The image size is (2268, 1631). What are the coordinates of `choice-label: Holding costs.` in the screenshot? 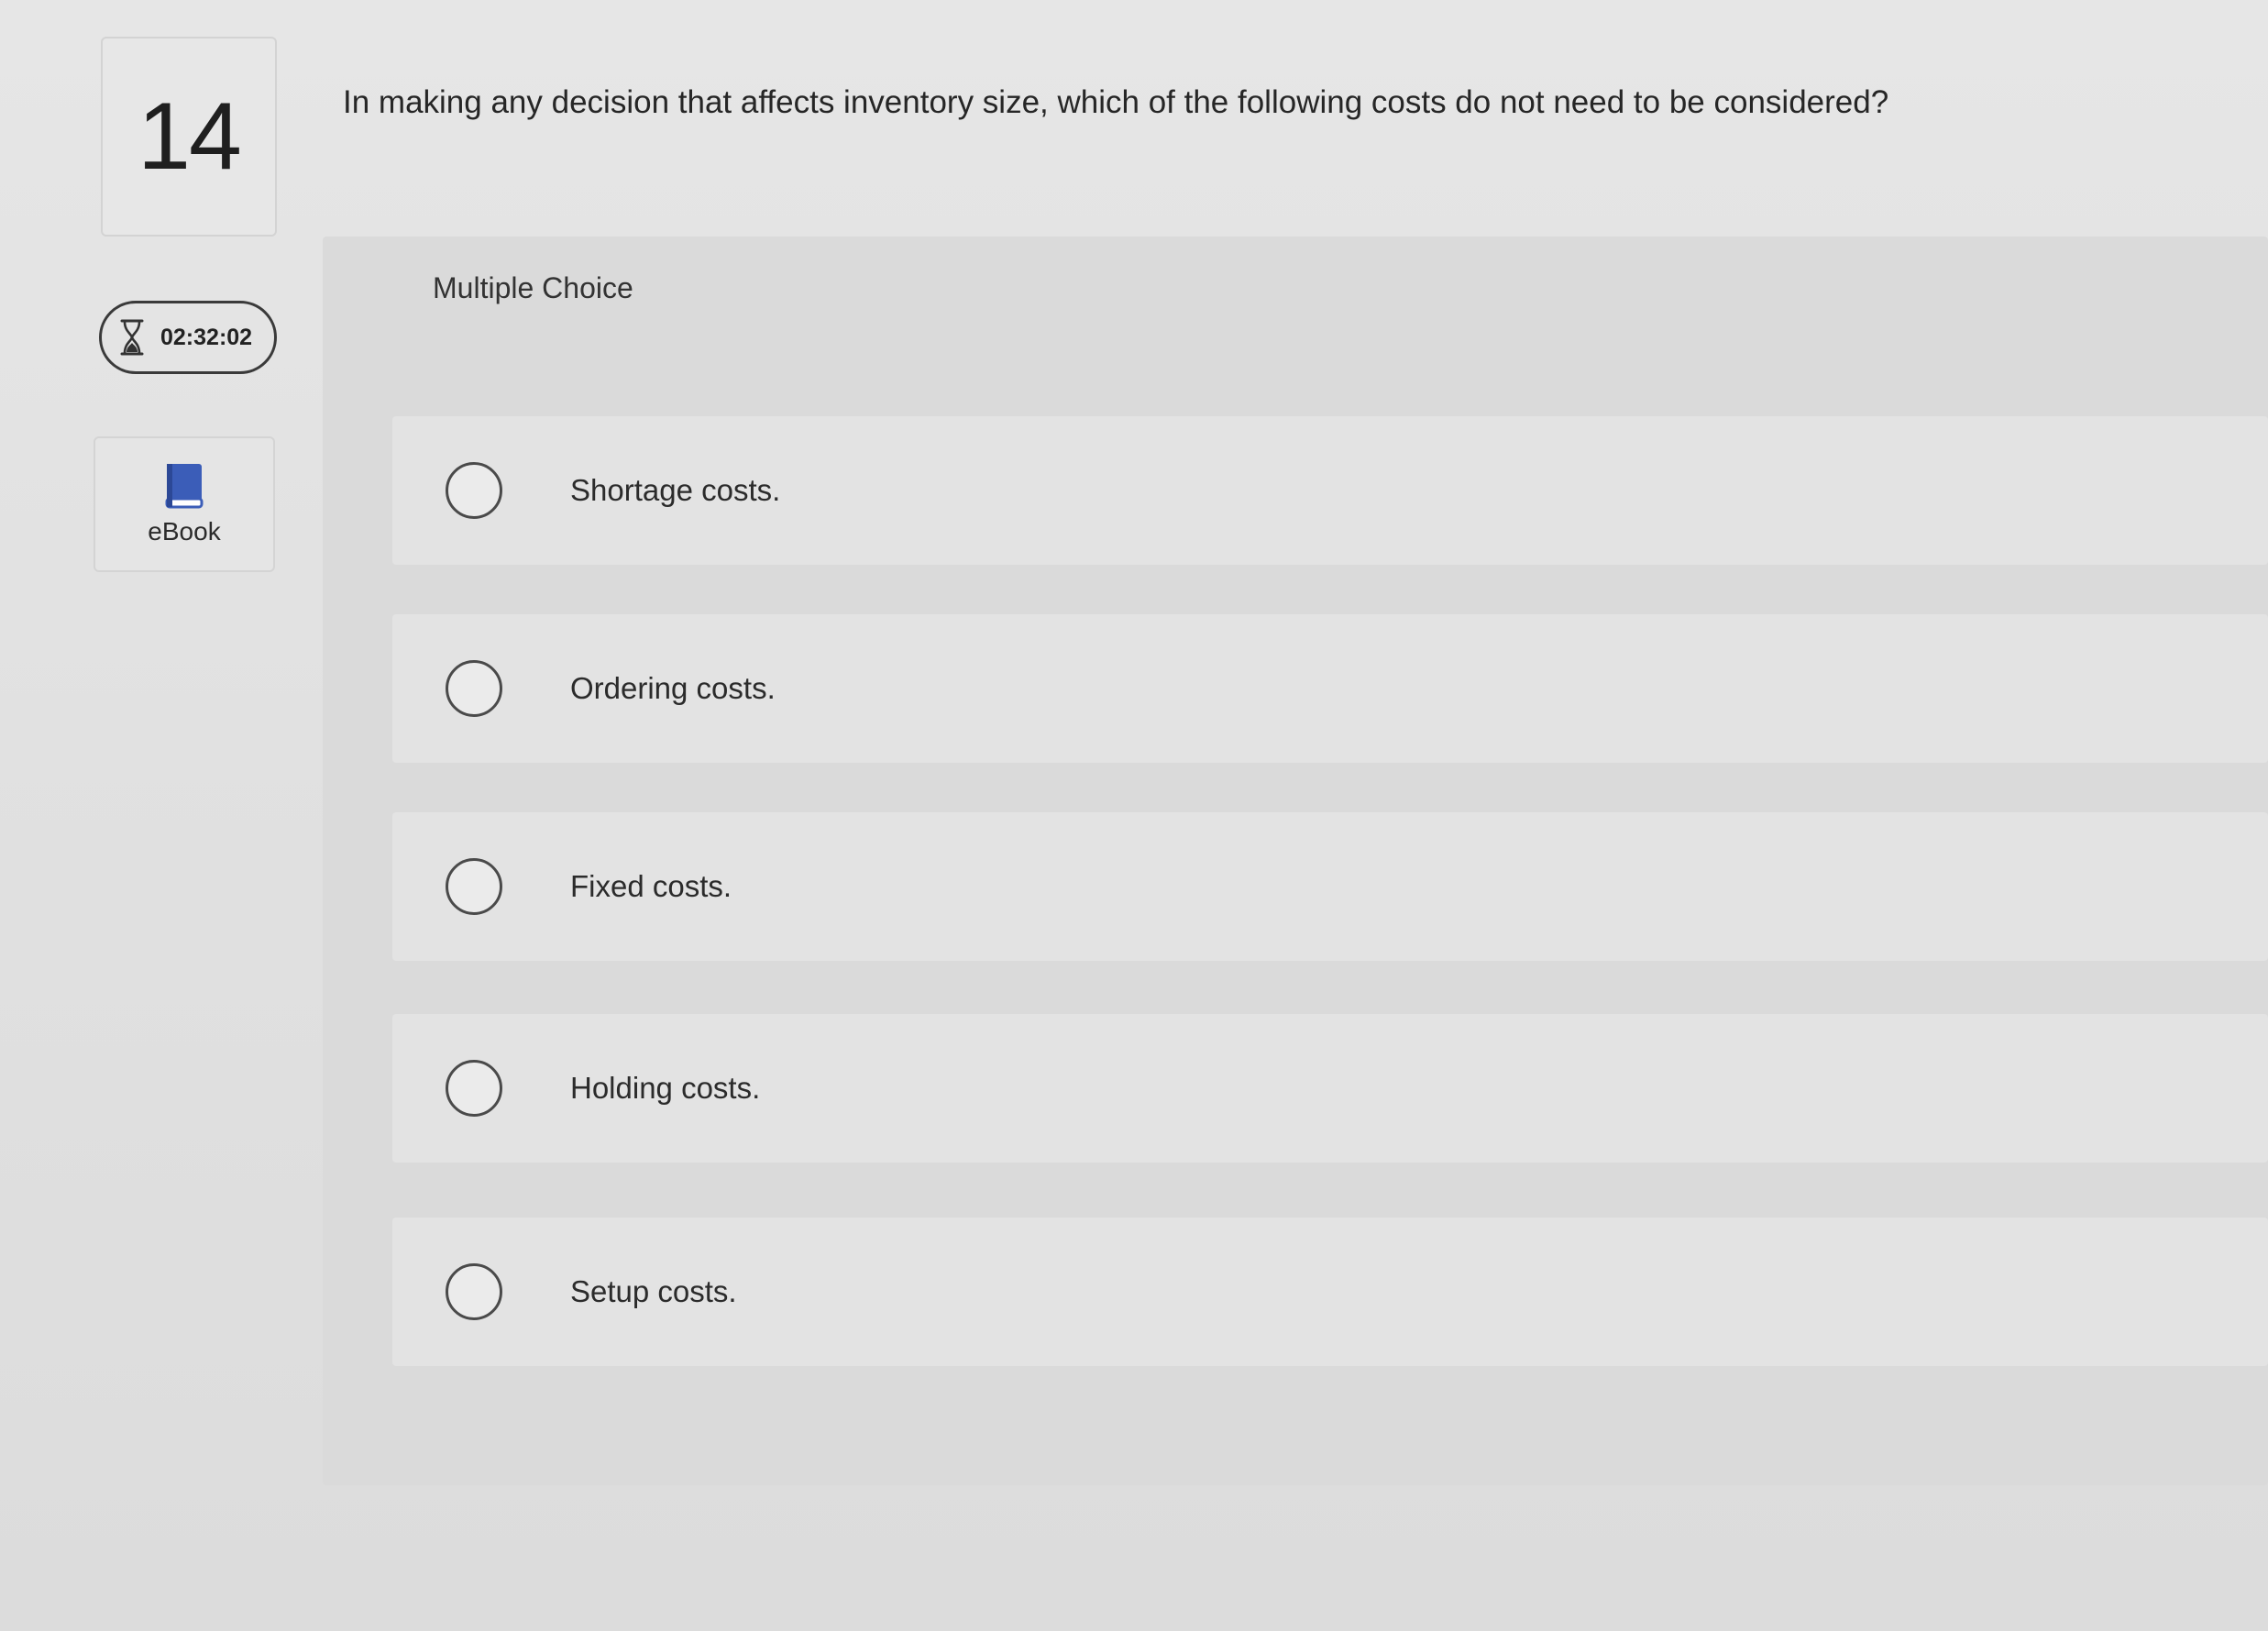 It's located at (665, 1088).